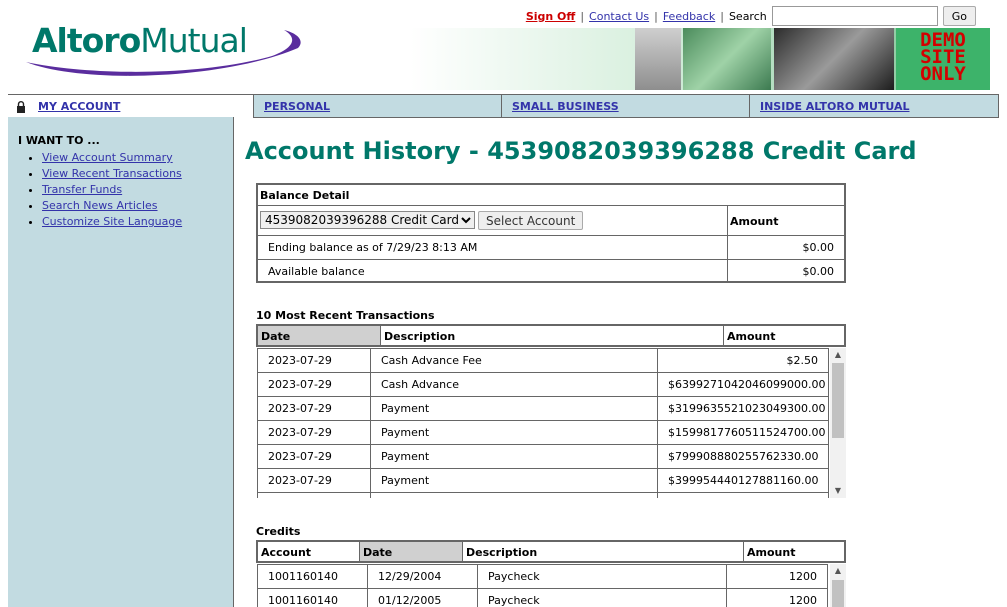  I want to click on select-account-button: Select Account, so click(531, 220).